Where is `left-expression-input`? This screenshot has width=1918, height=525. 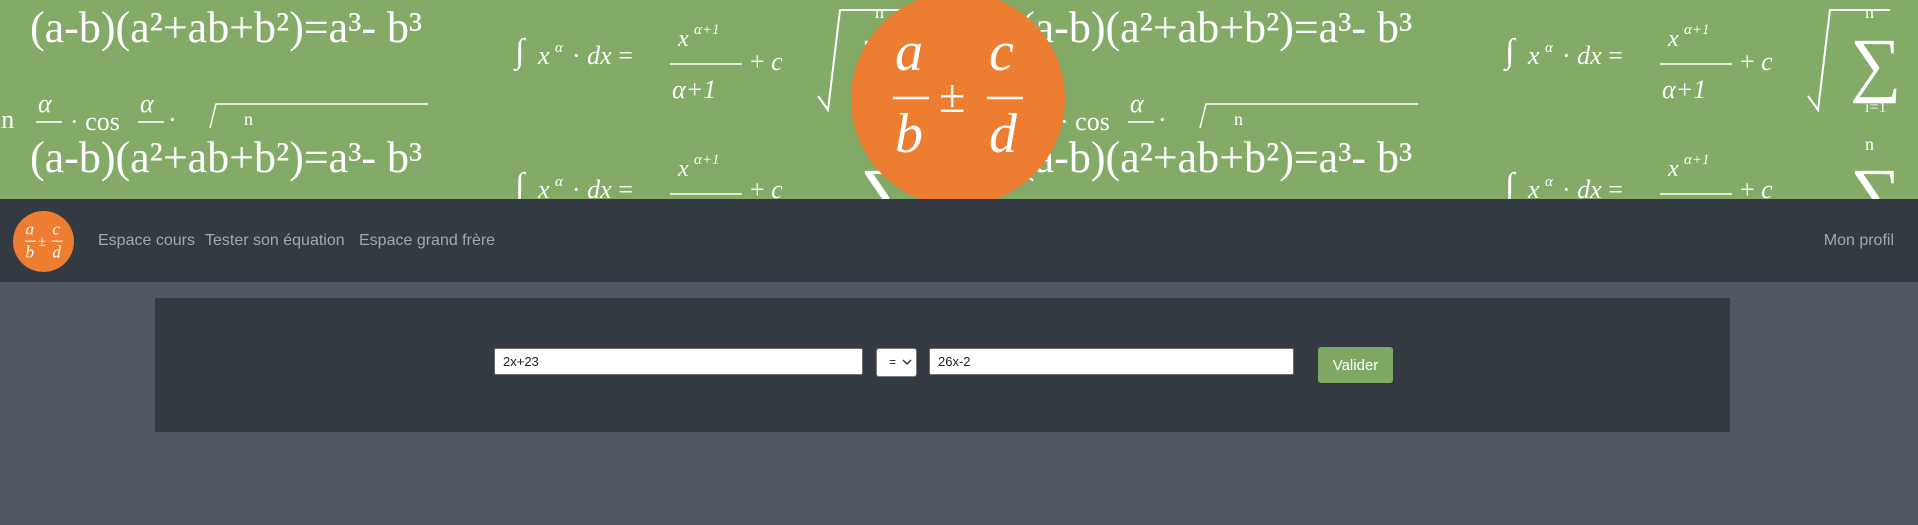 left-expression-input is located at coordinates (678, 361).